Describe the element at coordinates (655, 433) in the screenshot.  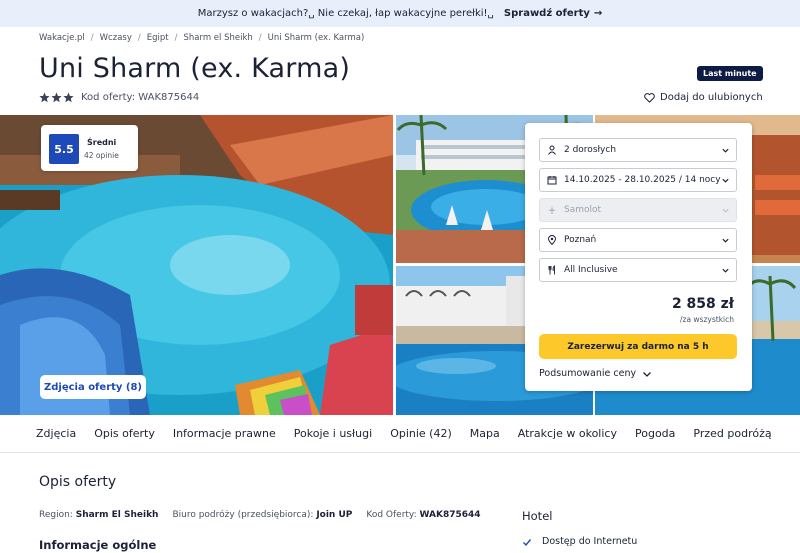
I see `tab-weather: Pogoda` at that location.